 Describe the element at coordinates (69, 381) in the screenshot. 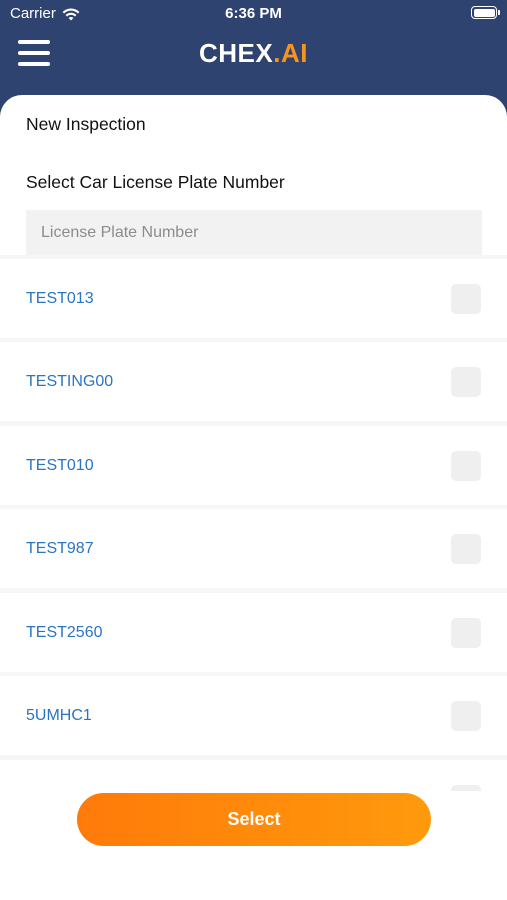

I see `plate-label: TESTING00` at that location.